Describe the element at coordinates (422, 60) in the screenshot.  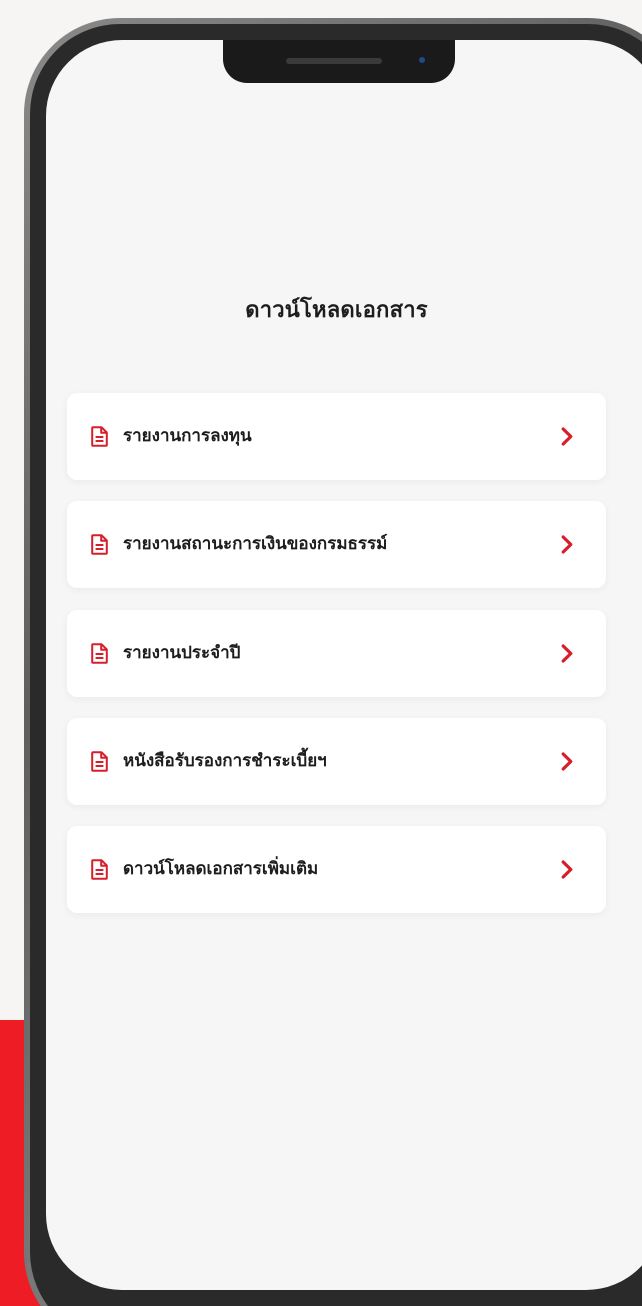
I see `front-camera` at that location.